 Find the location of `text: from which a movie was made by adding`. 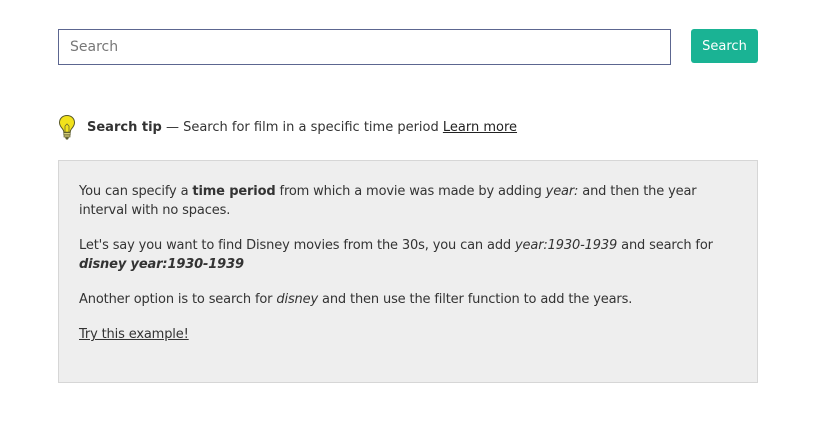

text: from which a movie was made by adding is located at coordinates (410, 191).